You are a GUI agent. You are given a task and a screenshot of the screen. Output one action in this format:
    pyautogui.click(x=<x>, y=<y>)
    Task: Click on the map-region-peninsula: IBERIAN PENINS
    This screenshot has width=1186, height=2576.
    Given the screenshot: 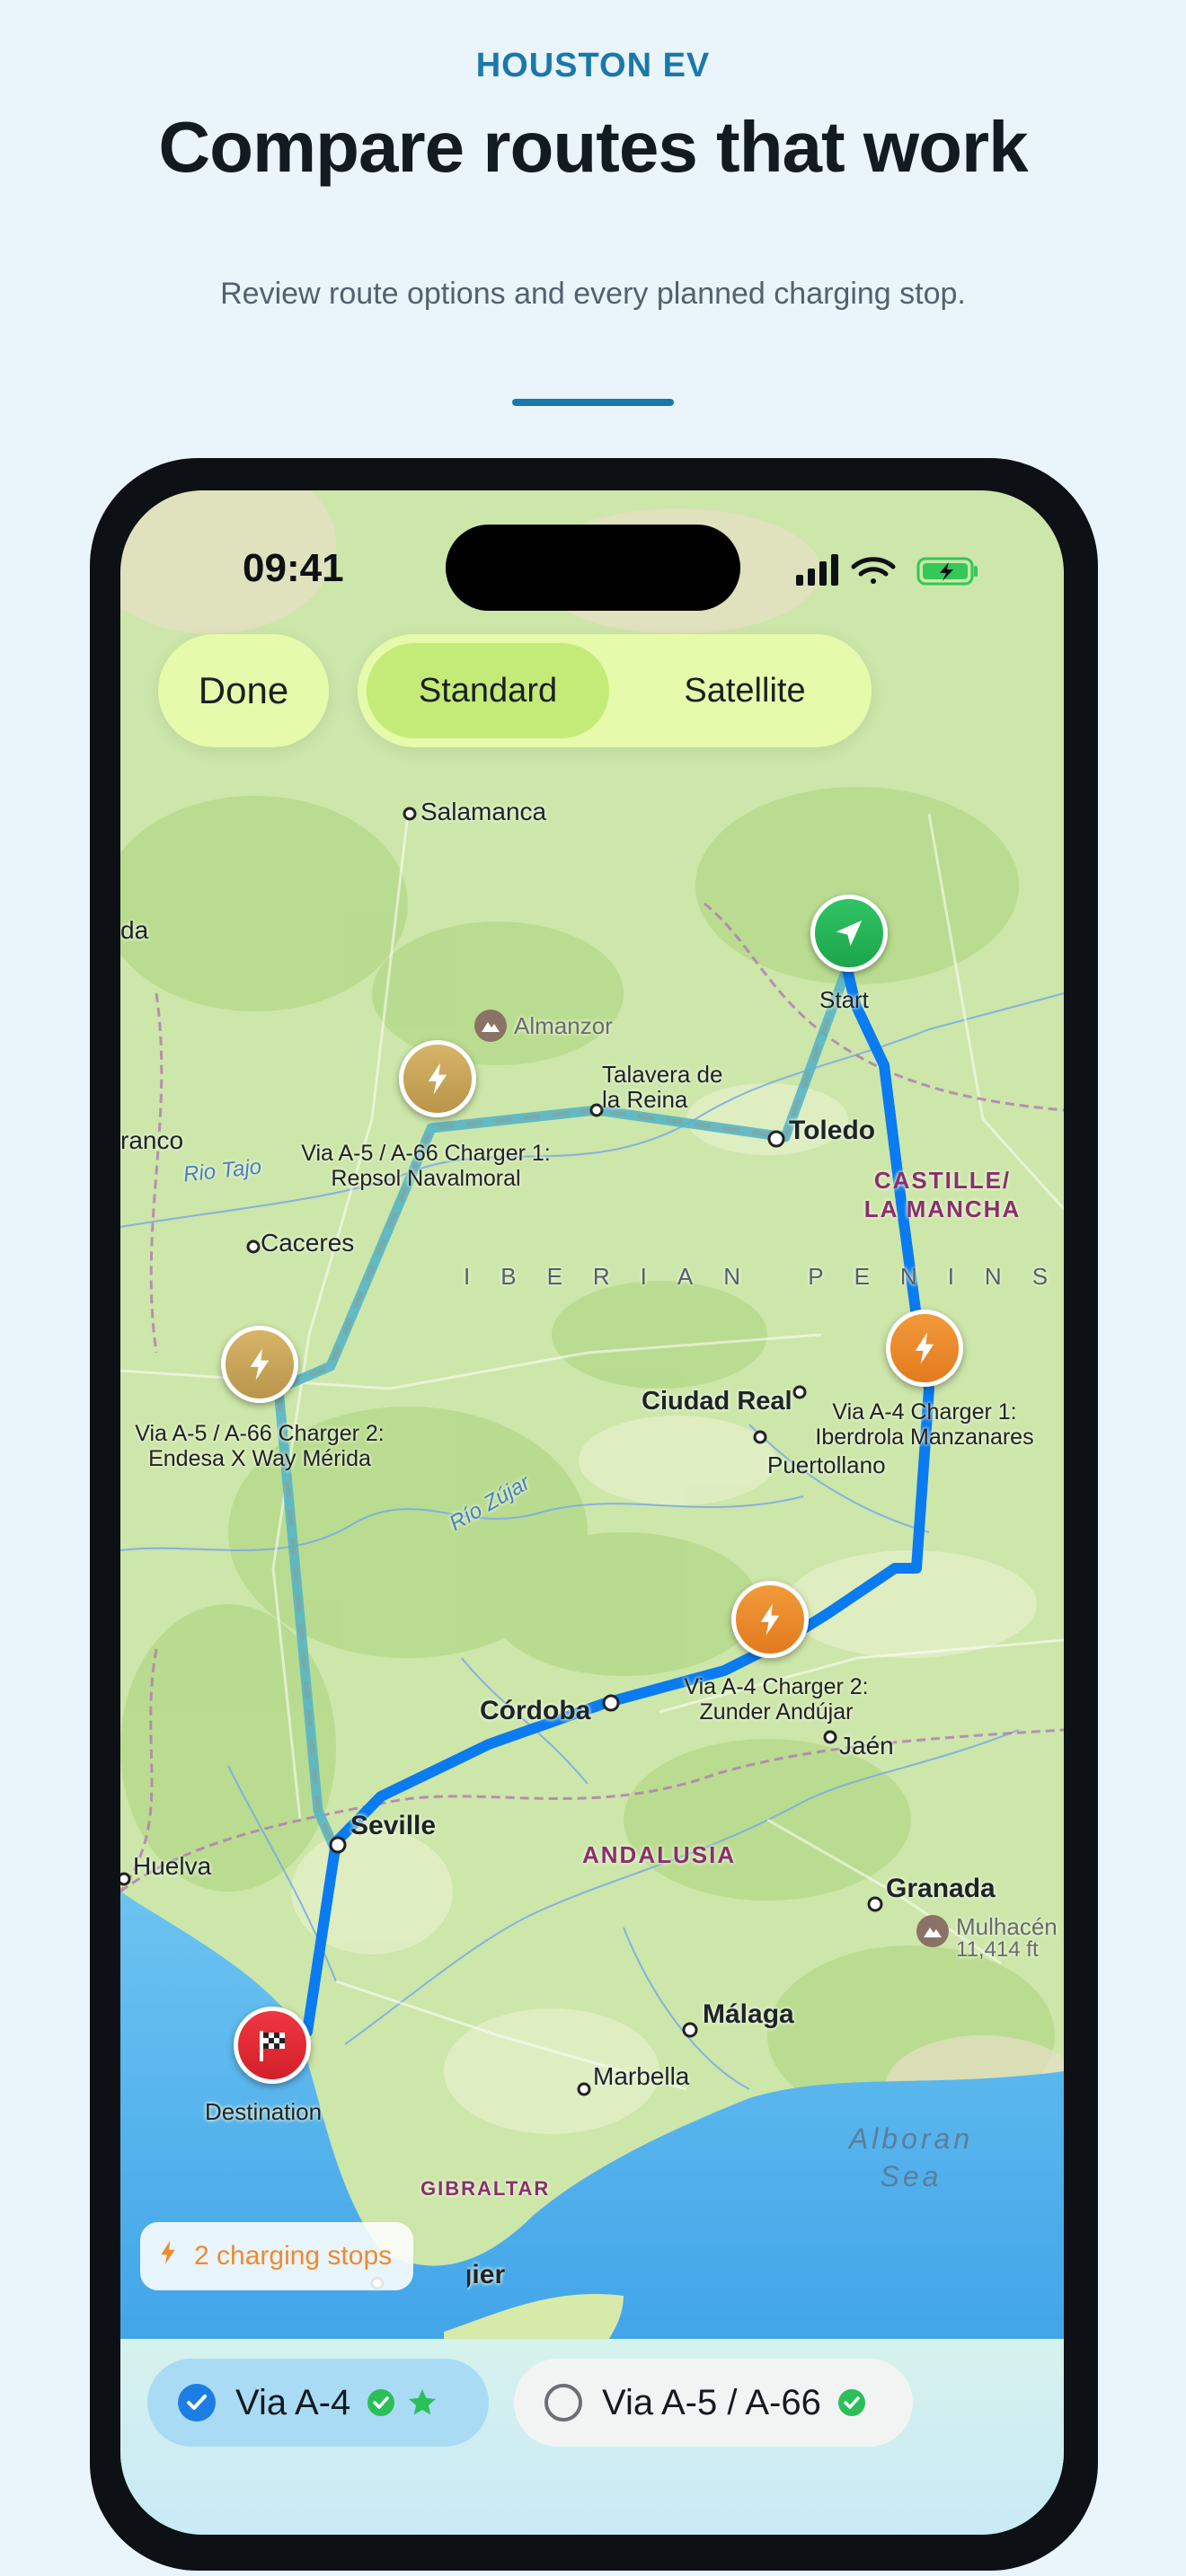 What is the action you would take?
    pyautogui.click(x=764, y=1276)
    